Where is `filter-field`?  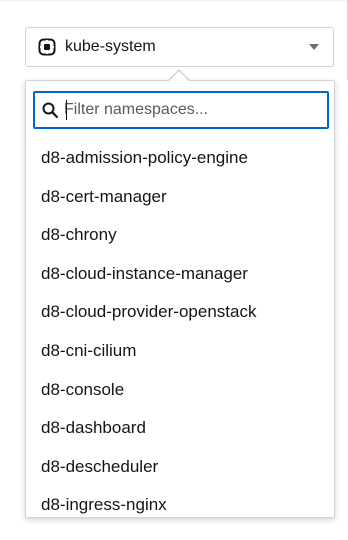
filter-field is located at coordinates (181, 110).